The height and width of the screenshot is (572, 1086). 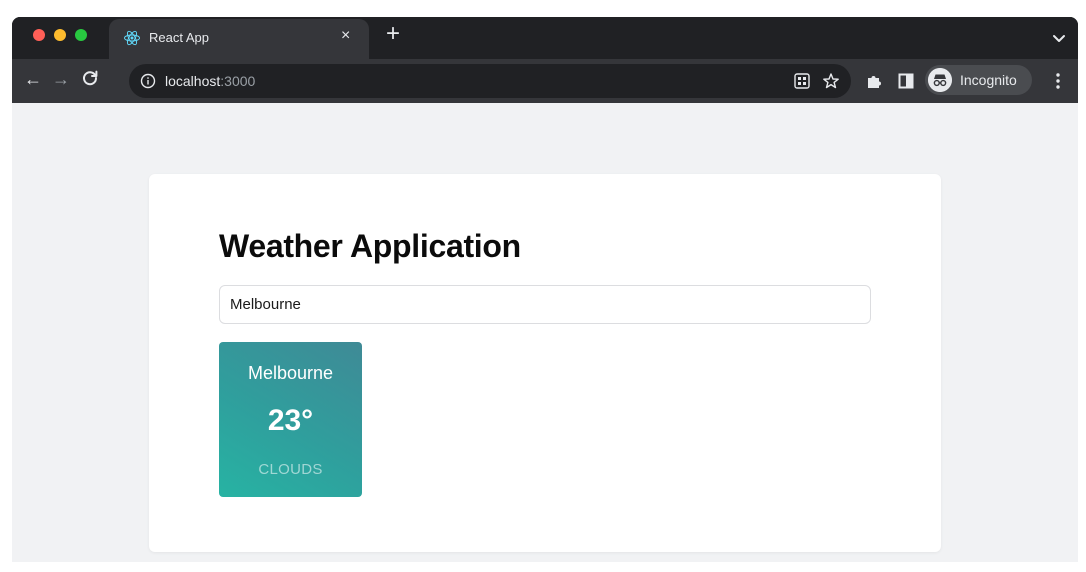 What do you see at coordinates (90, 78) in the screenshot?
I see `reload-icon` at bounding box center [90, 78].